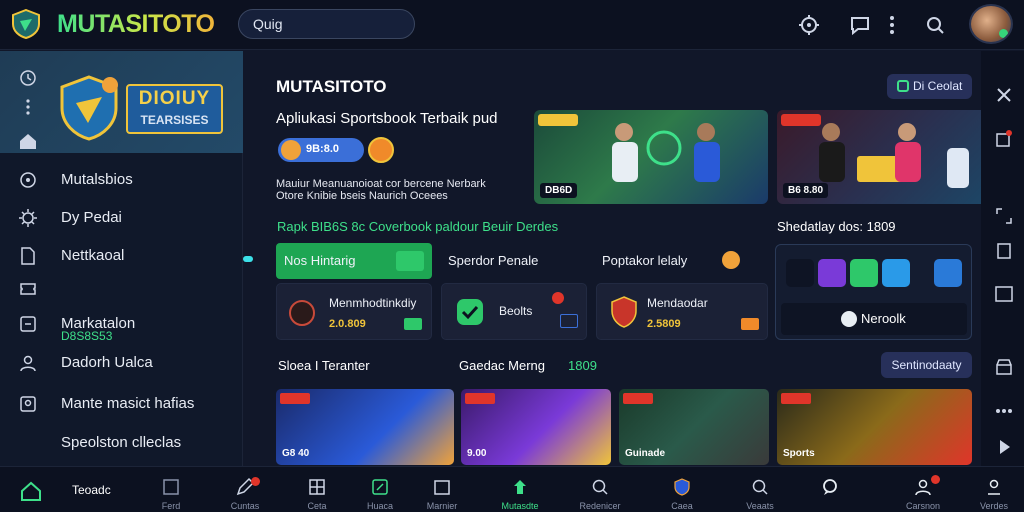 Image resolution: width=1024 pixels, height=512 pixels. I want to click on collapse-icon, so click(1004, 95).